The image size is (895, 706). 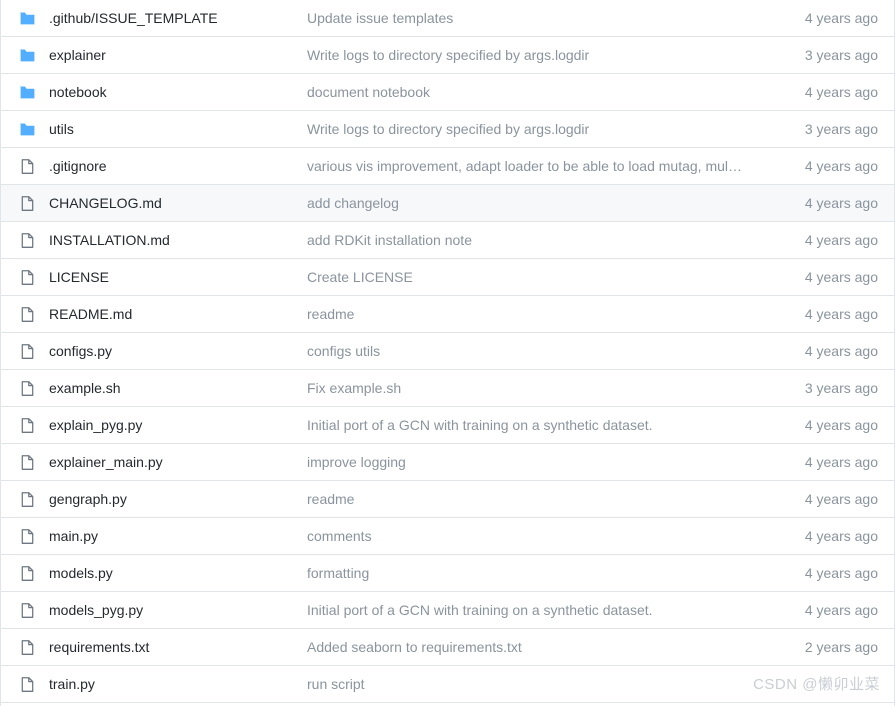 I want to click on file-name-link: .gitignore, so click(x=178, y=166).